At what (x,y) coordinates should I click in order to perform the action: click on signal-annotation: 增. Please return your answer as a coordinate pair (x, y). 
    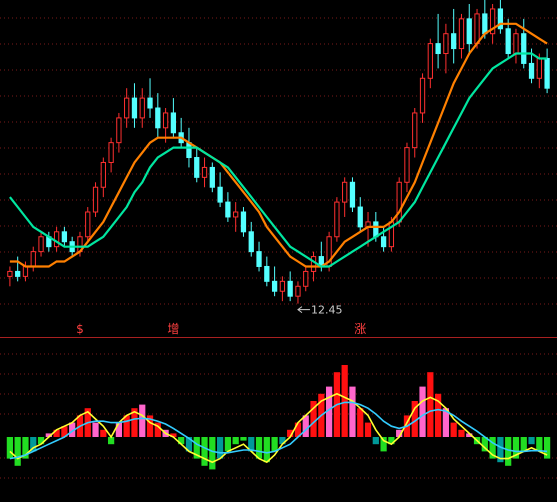
    Looking at the image, I should click on (173, 329).